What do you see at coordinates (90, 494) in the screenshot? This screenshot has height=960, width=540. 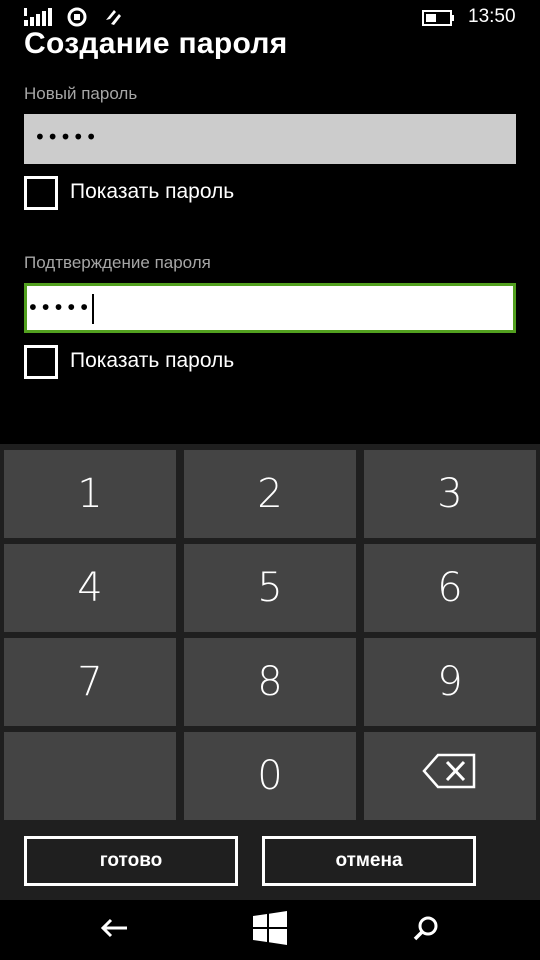 I see `key-1: 1` at bounding box center [90, 494].